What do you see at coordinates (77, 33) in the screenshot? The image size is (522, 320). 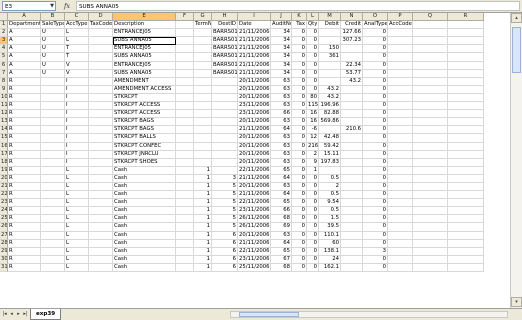 I see `cell-c2: L` at bounding box center [77, 33].